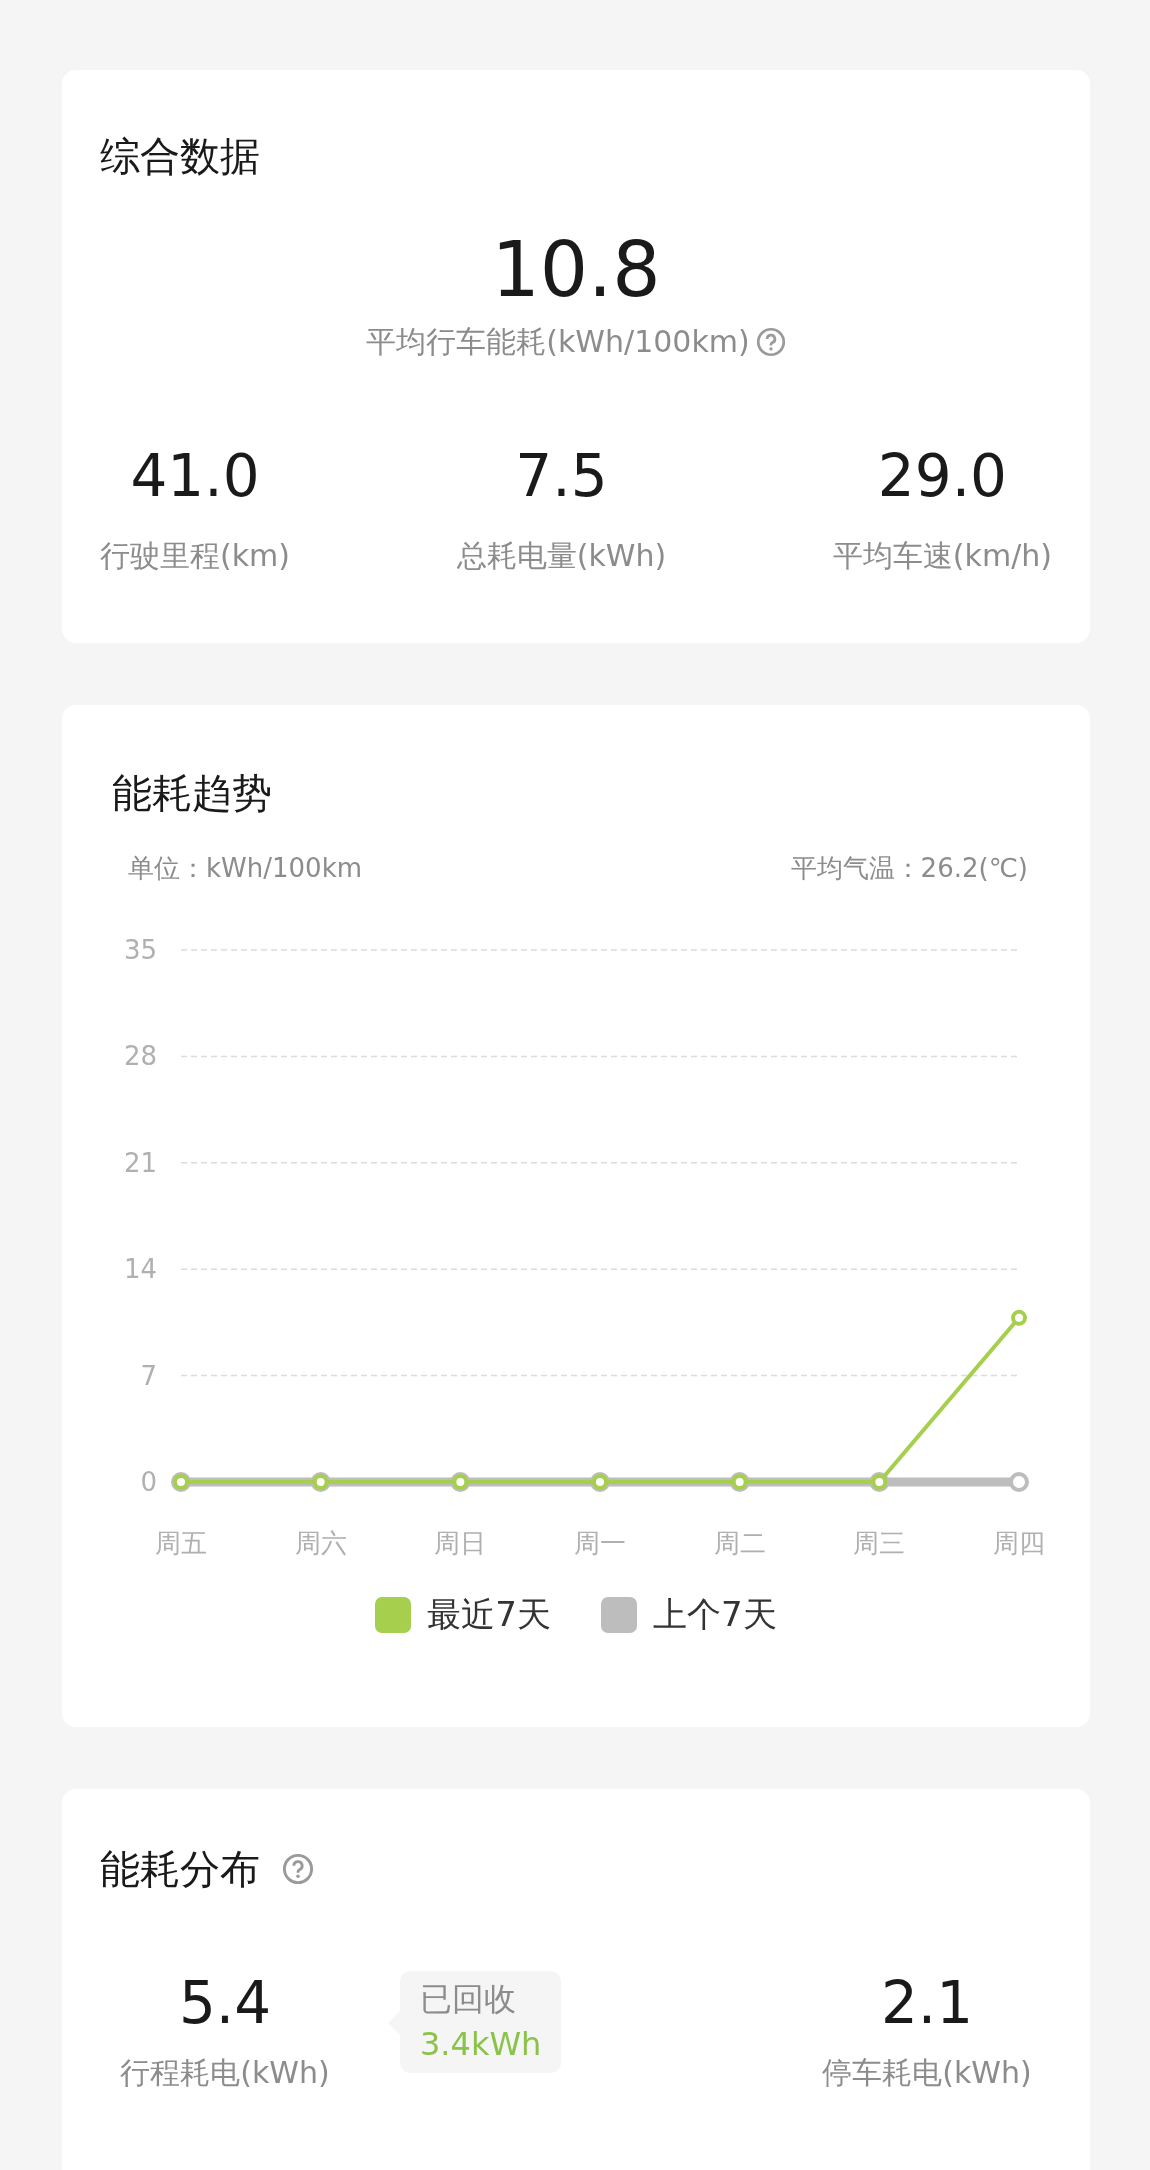  Describe the element at coordinates (1019, 1543) in the screenshot. I see `x-axis-label: 周四` at that location.